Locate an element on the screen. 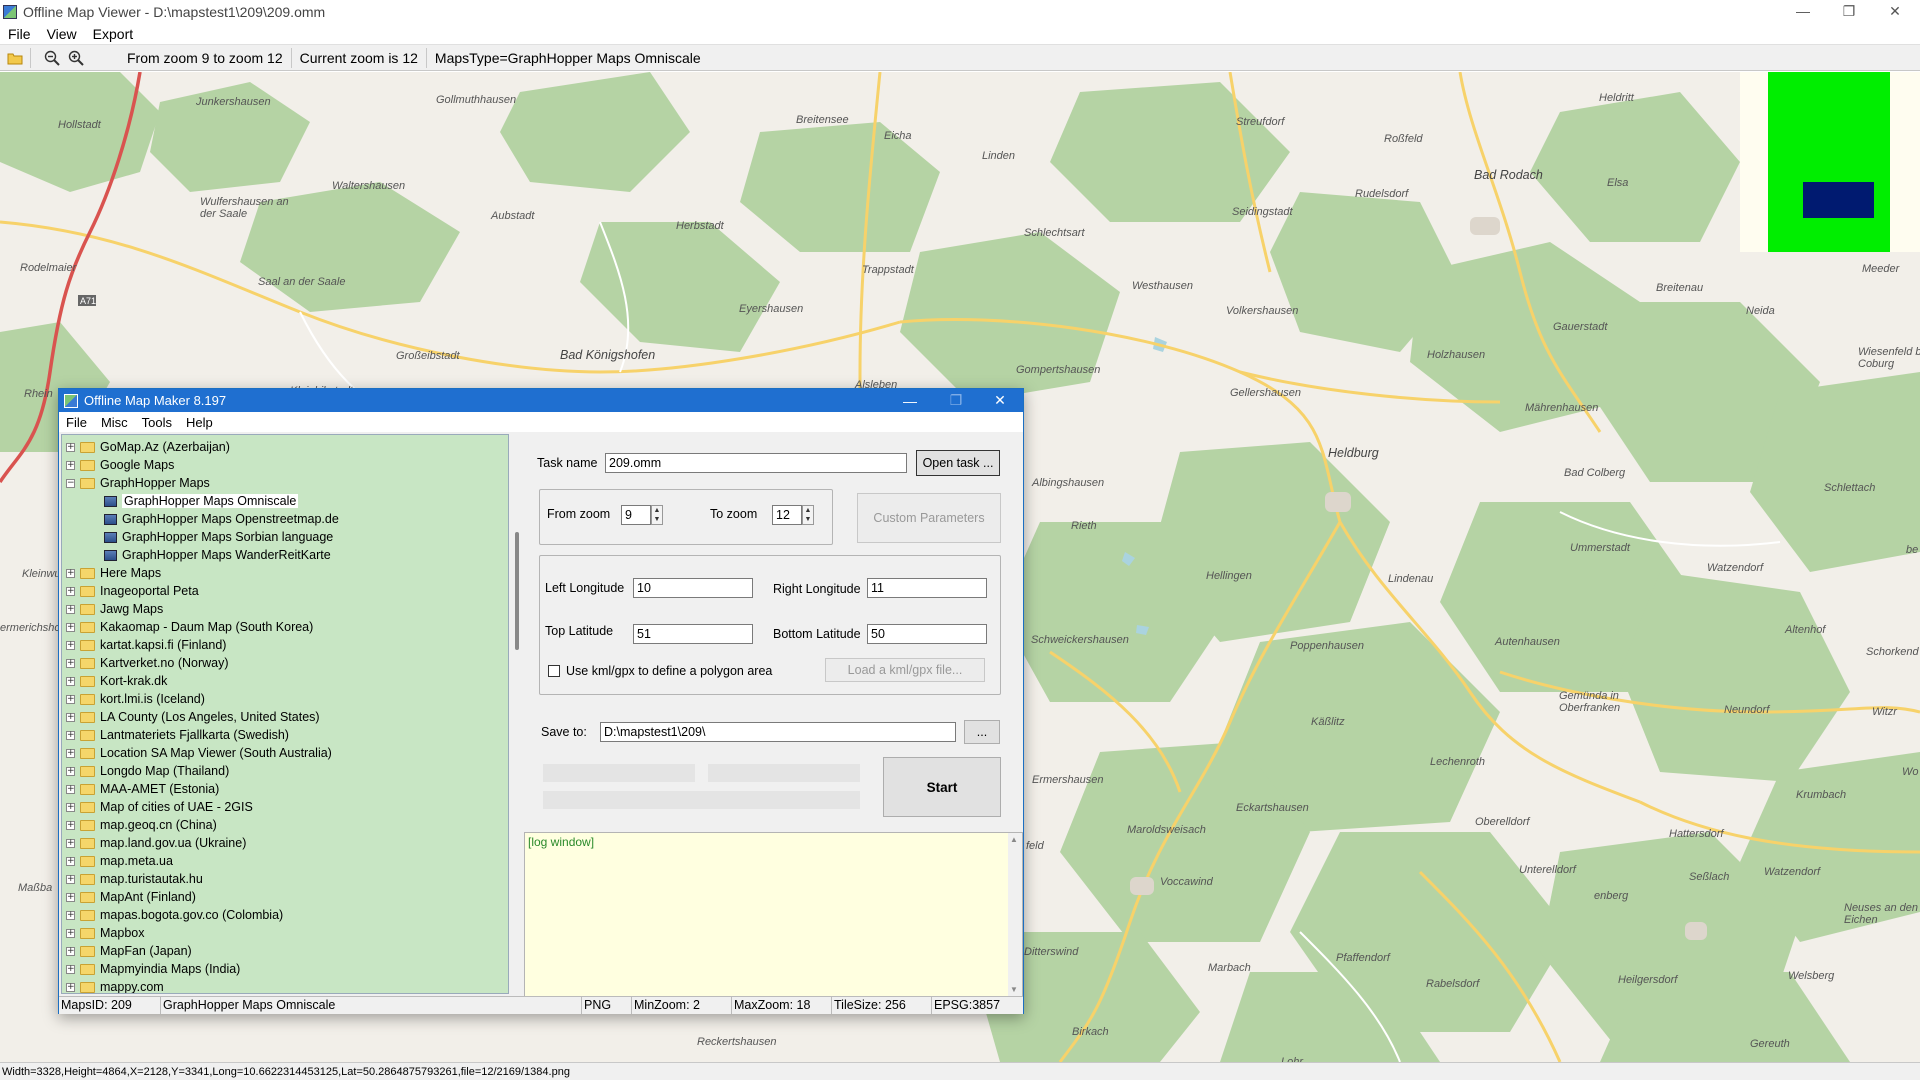 The image size is (1920, 1080). tree-folder-item: + mapas.bogota.gov.co (Colombia) is located at coordinates (174, 915).